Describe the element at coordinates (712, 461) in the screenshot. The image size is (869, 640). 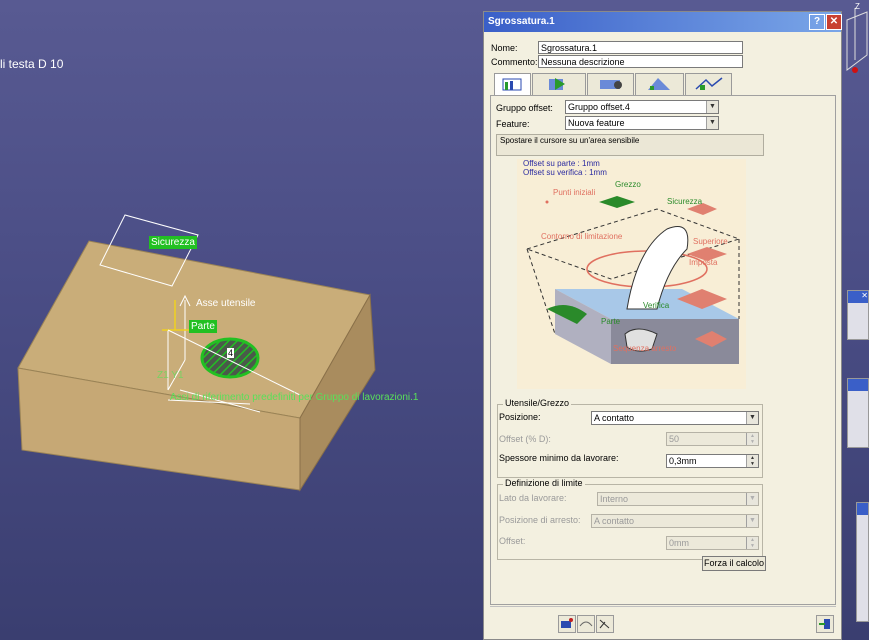
I see `spessore-input: 0,3mm ▲ ▼` at that location.